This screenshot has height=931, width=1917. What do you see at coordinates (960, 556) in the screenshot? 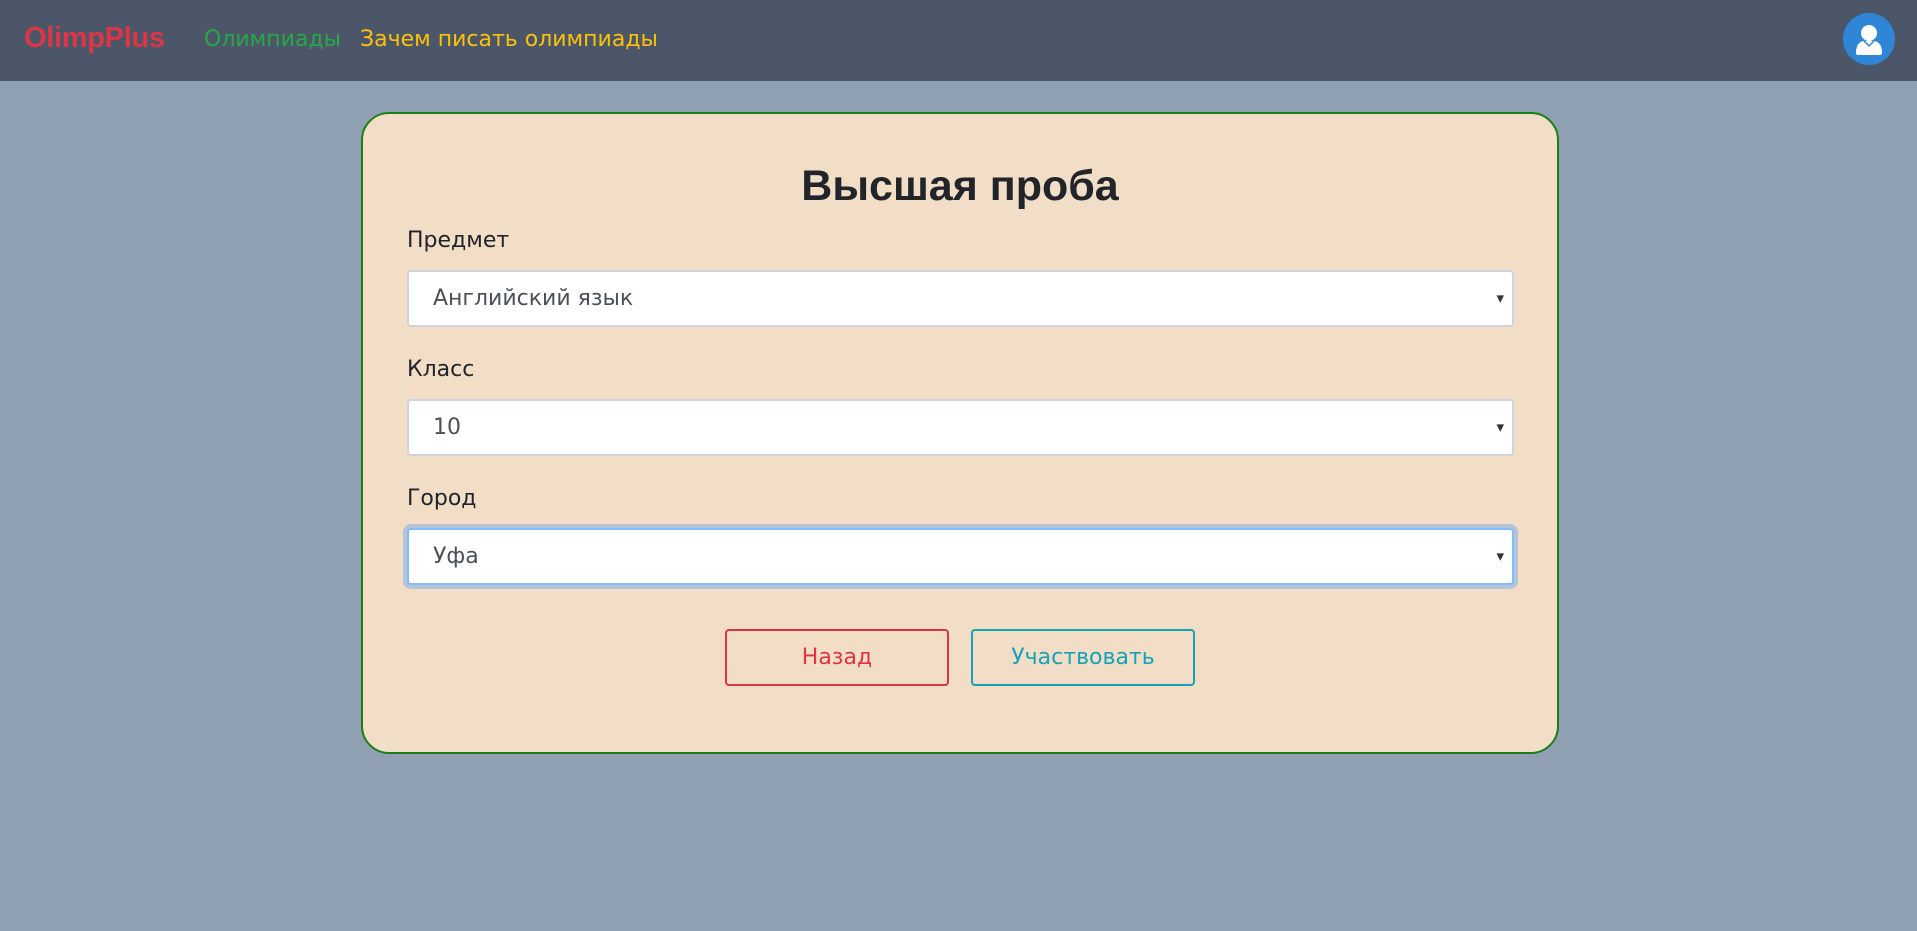
I see `city-select: Уфа ▾` at bounding box center [960, 556].